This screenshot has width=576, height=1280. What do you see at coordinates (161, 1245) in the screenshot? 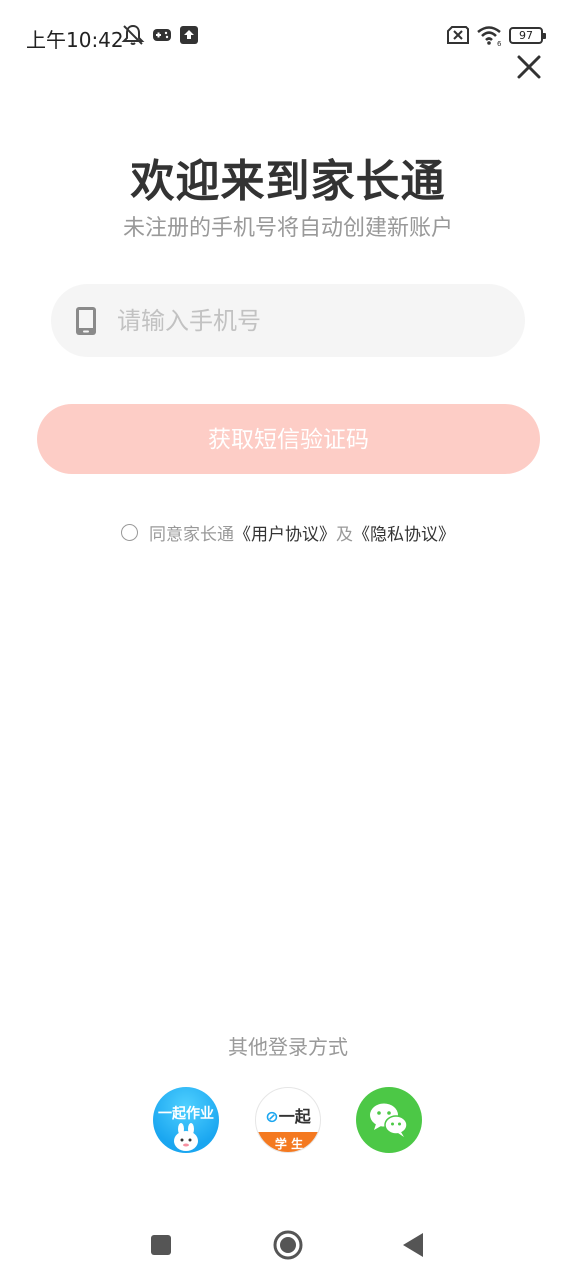
I see `recent-apps-icon` at bounding box center [161, 1245].